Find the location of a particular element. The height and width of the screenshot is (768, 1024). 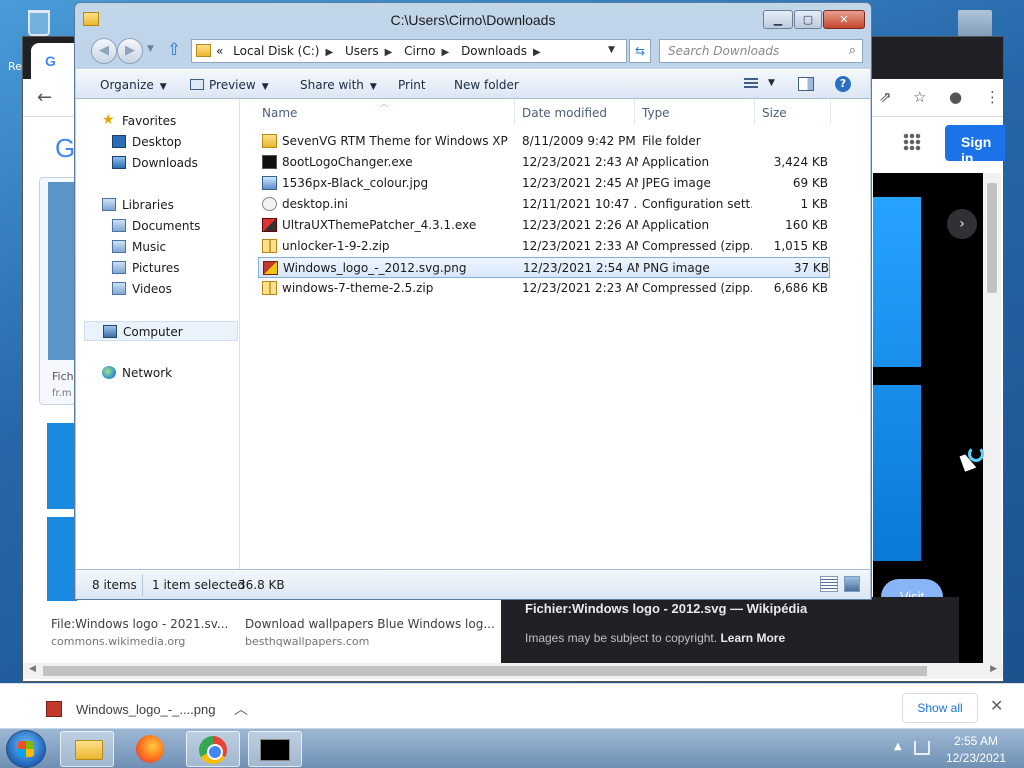

vertical-scrollbar is located at coordinates (992, 418).